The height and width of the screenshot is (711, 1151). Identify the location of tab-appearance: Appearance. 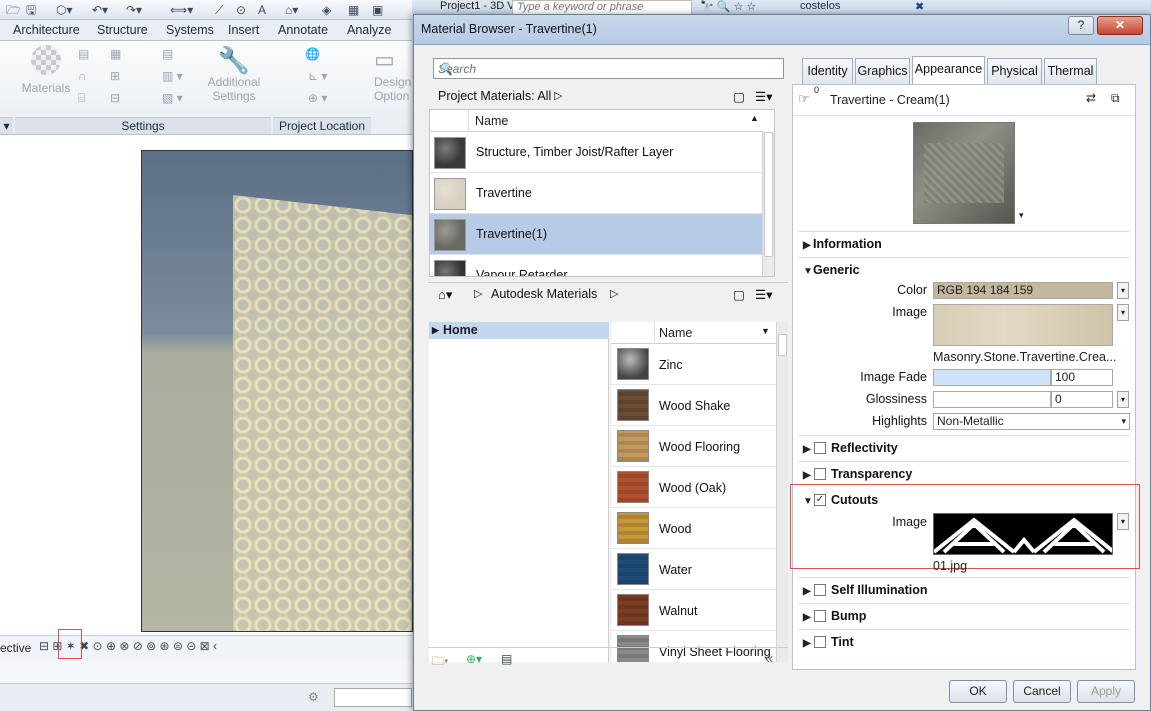
(948, 70).